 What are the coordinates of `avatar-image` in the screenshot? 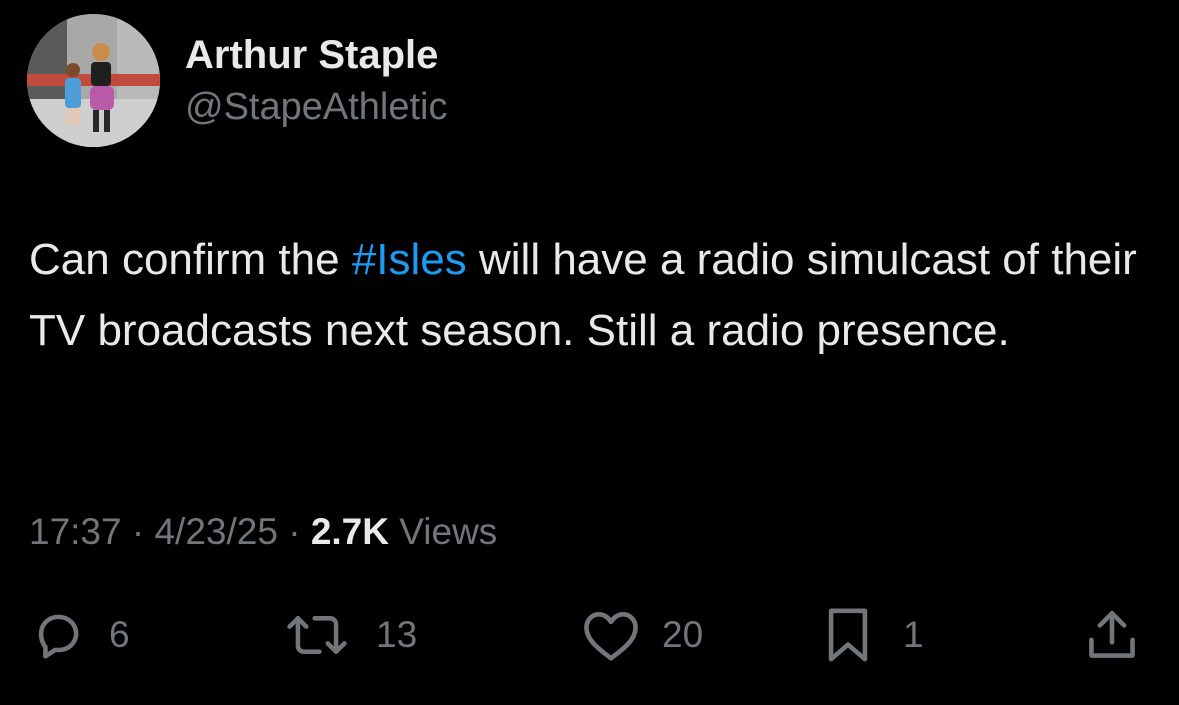 It's located at (93, 80).